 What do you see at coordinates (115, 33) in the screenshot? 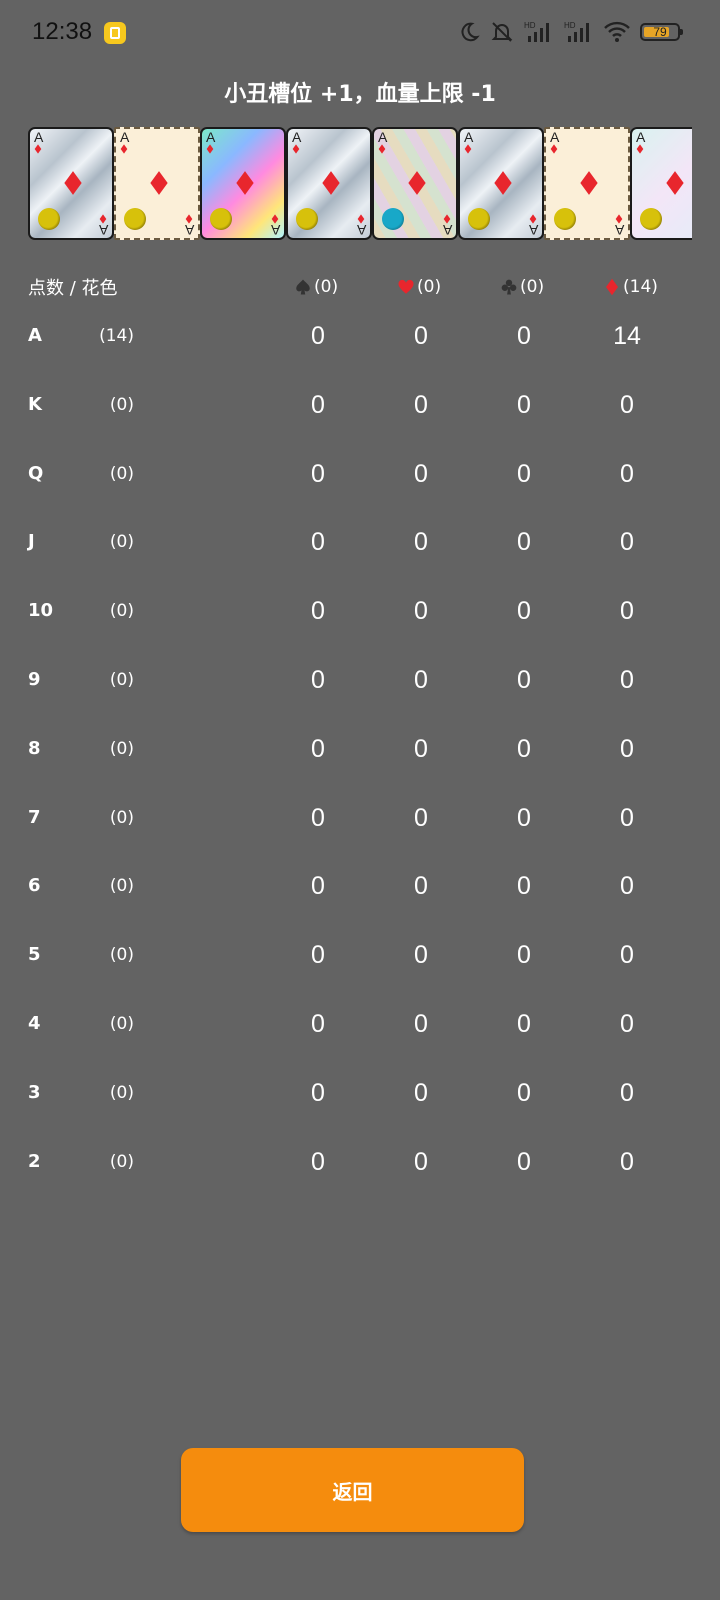
I see `app-notification-icon` at bounding box center [115, 33].